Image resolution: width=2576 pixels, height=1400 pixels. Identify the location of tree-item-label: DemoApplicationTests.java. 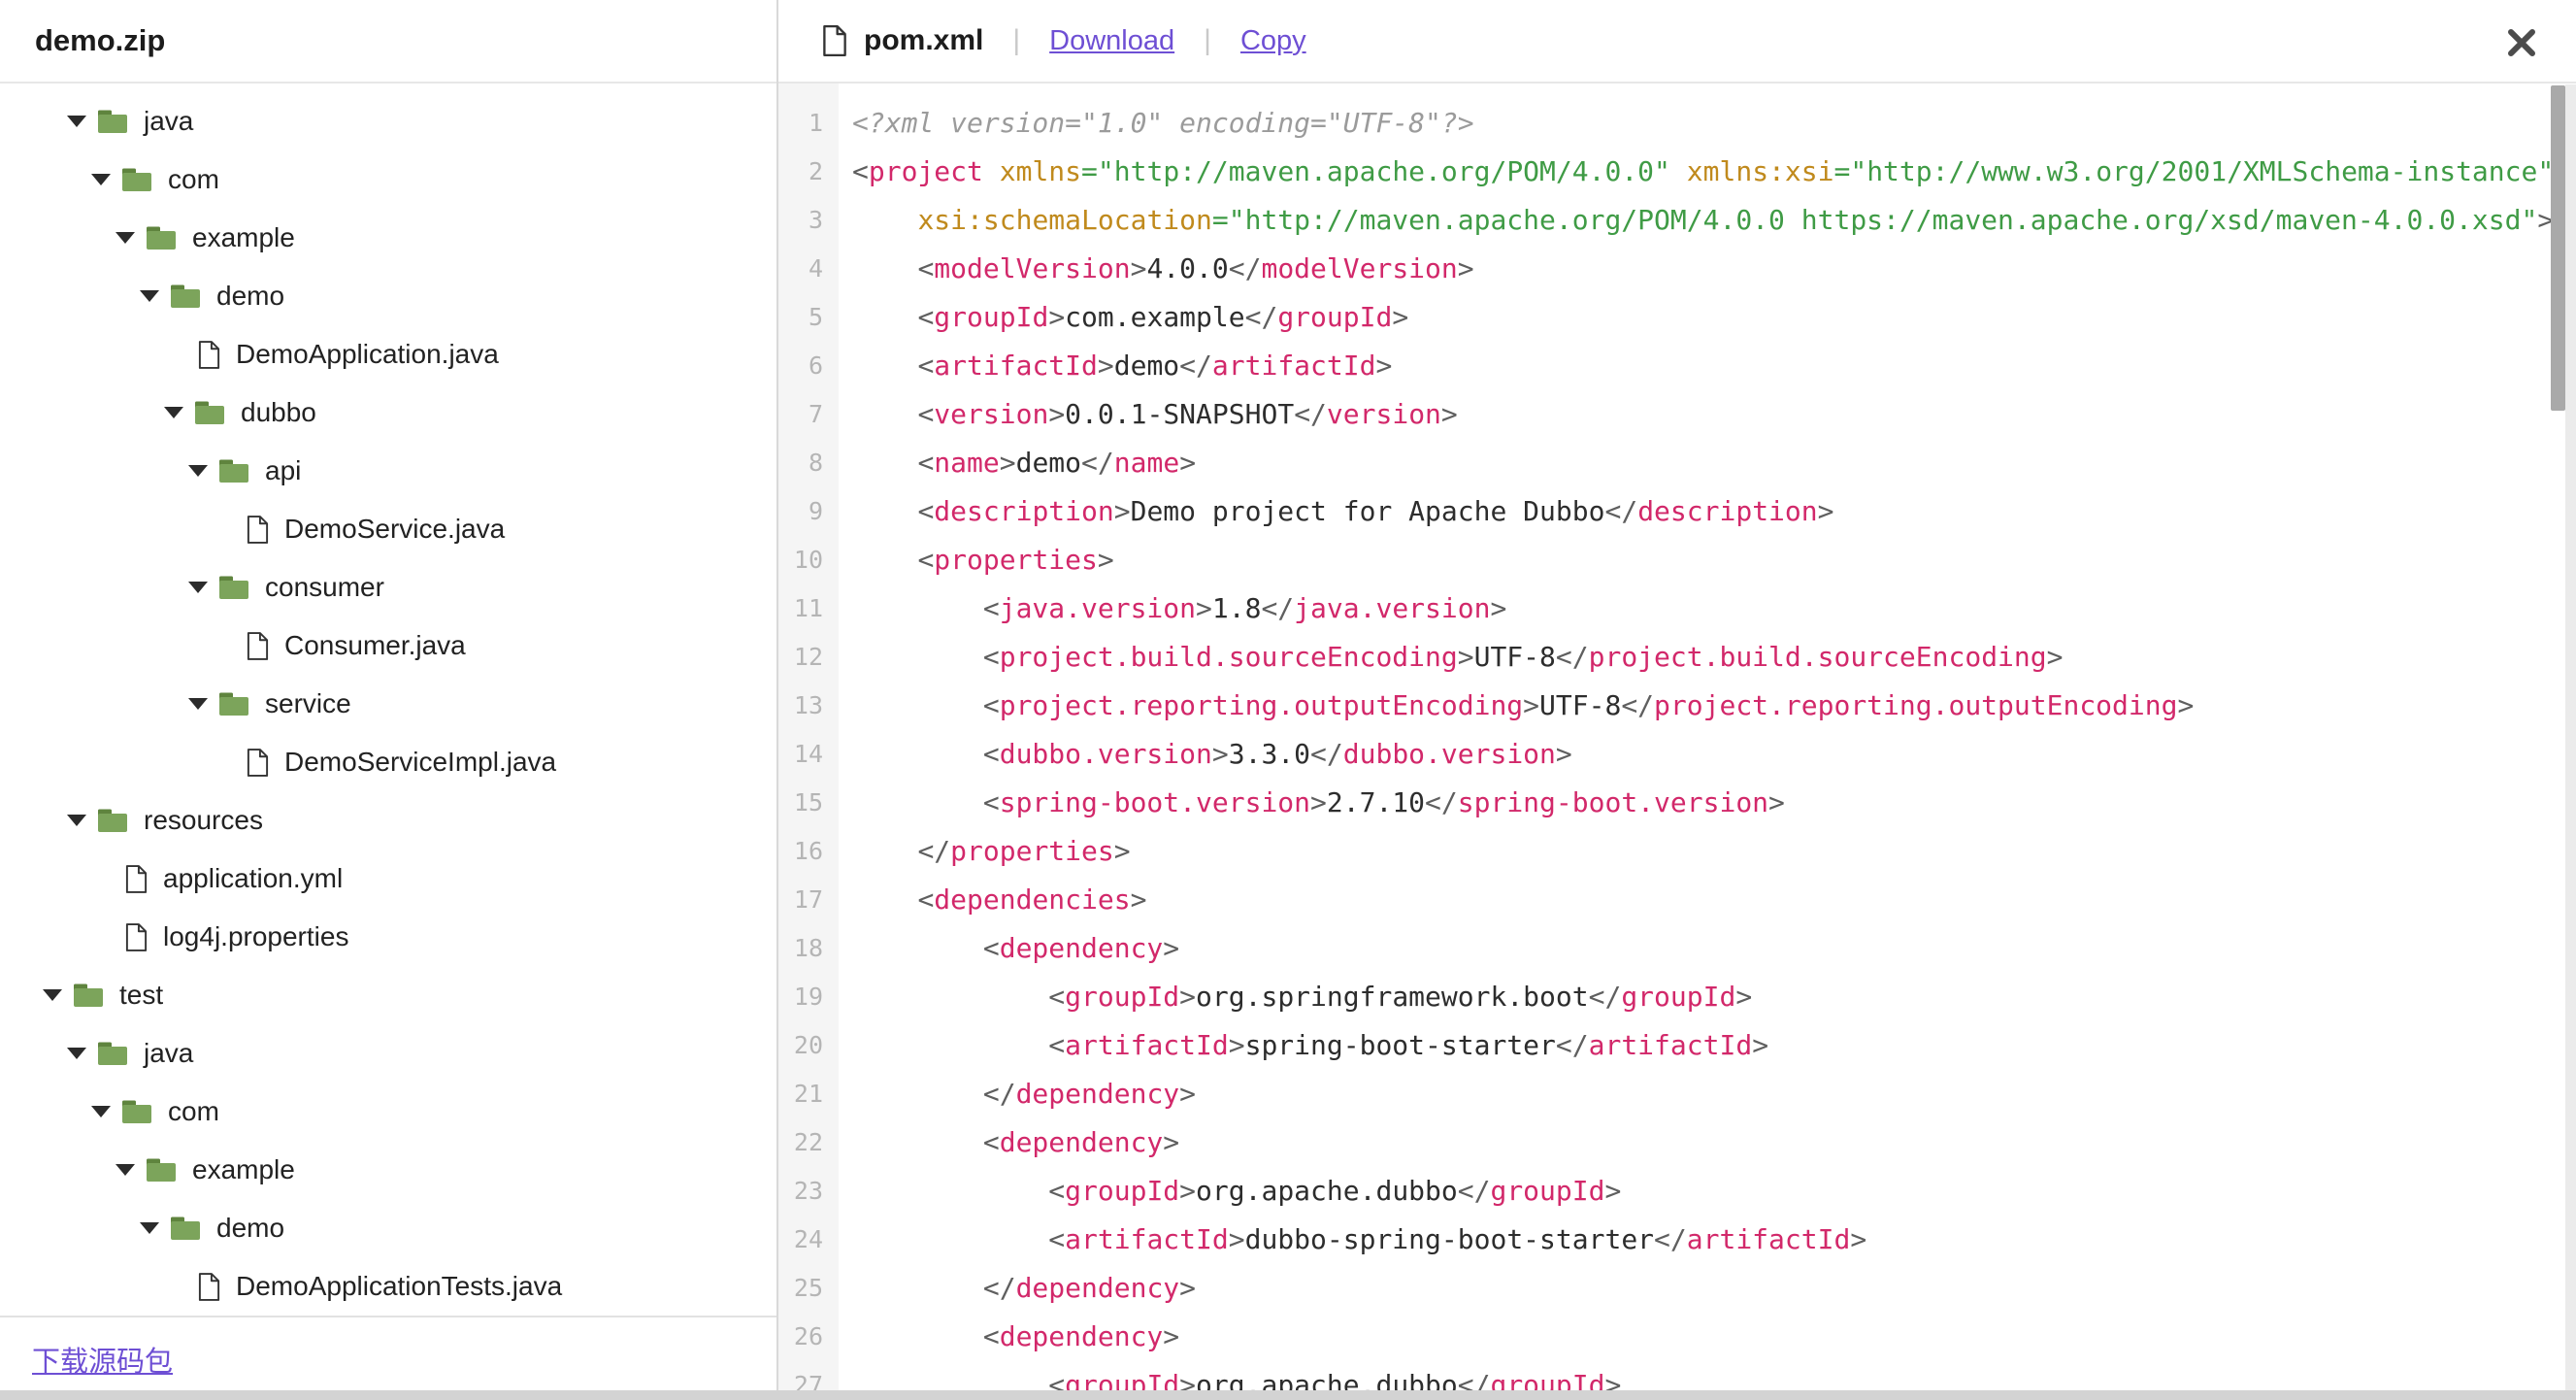
(399, 1286).